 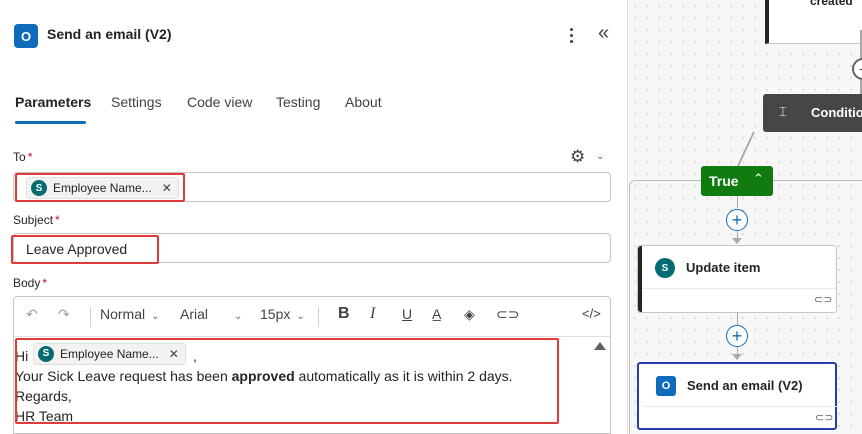 What do you see at coordinates (758, 178) in the screenshot?
I see `chevron-up-icon: ⌃` at bounding box center [758, 178].